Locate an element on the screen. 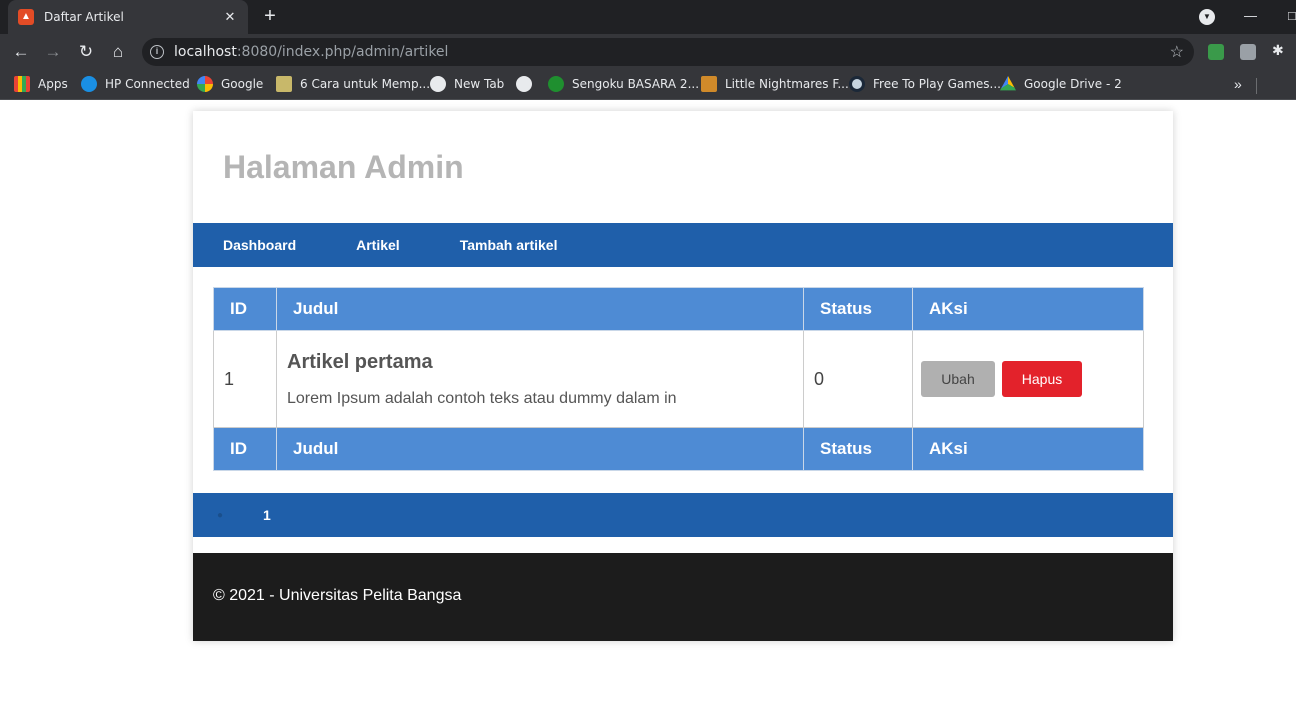 The width and height of the screenshot is (1296, 719). bookmark-globe is located at coordinates (528, 84).